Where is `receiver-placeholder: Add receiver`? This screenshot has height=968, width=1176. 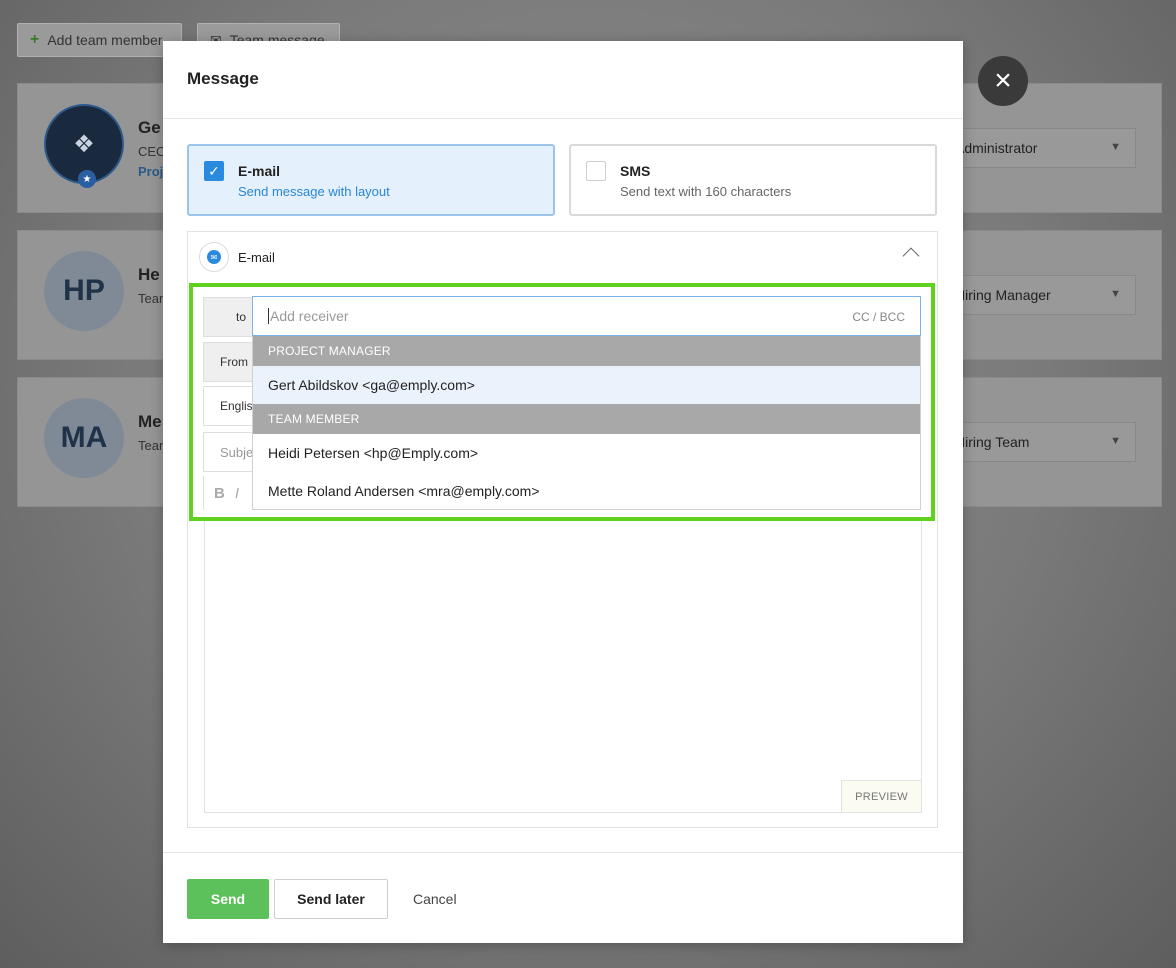 receiver-placeholder: Add receiver is located at coordinates (309, 316).